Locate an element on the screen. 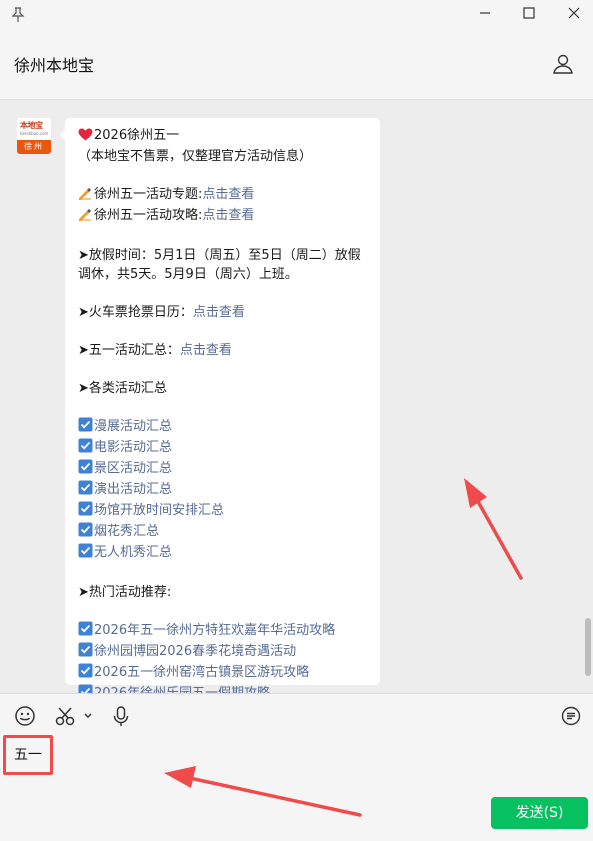 This screenshot has width=593, height=841. hot-activity-link: 2026年五一徐州方特狂欢嘉年华活动攻略 is located at coordinates (214, 630).